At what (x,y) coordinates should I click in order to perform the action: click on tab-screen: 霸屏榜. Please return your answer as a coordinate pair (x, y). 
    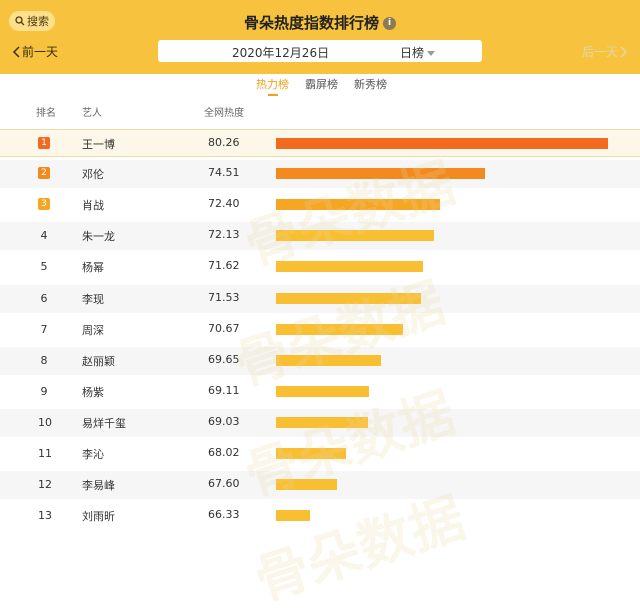
    Looking at the image, I should click on (321, 84).